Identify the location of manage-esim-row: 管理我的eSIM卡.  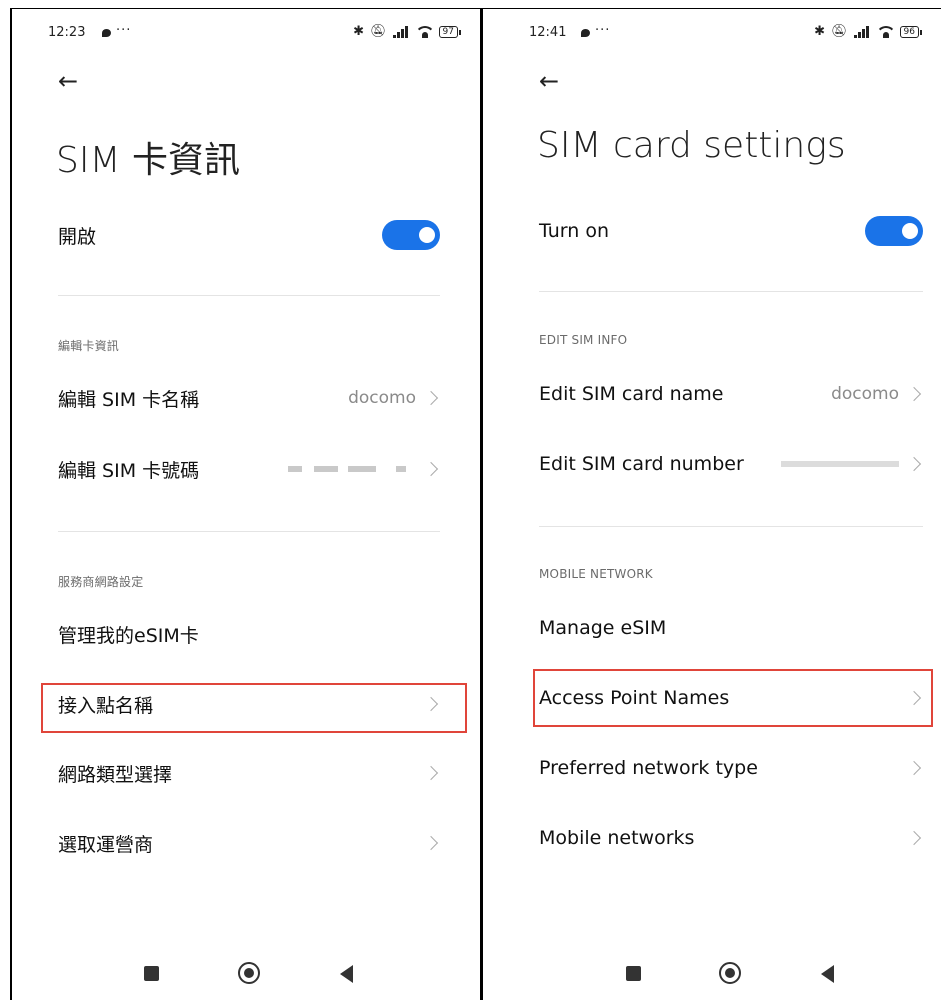
(249, 634).